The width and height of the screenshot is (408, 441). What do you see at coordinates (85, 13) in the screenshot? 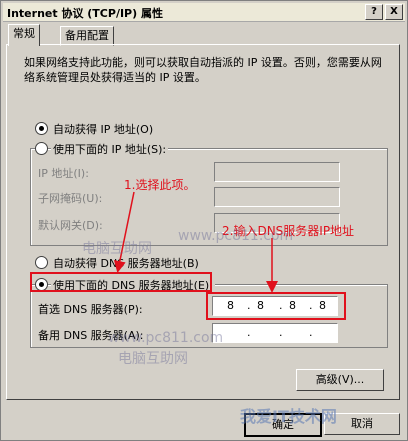
I see `window-title: Internet 协议 (TCP/IP) 属性` at bounding box center [85, 13].